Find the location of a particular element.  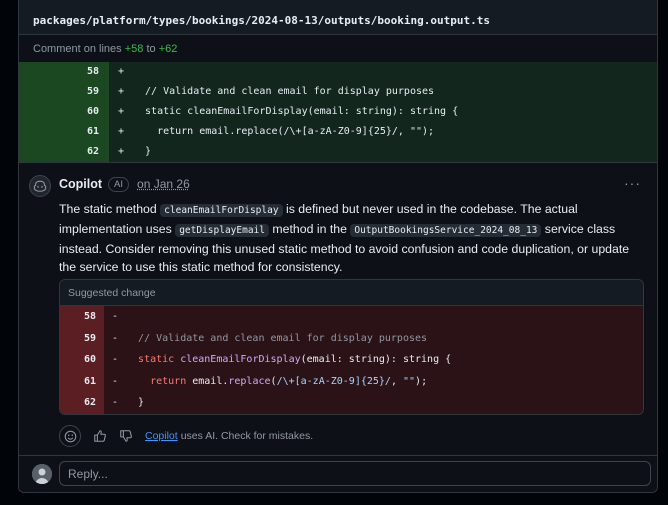

add-reaction-button is located at coordinates (70, 436).